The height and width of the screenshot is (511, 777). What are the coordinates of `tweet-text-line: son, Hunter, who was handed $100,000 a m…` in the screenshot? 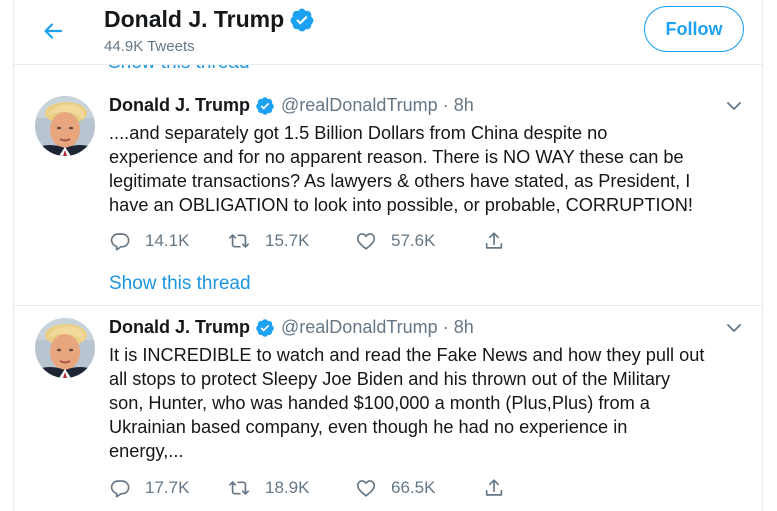 It's located at (379, 403).